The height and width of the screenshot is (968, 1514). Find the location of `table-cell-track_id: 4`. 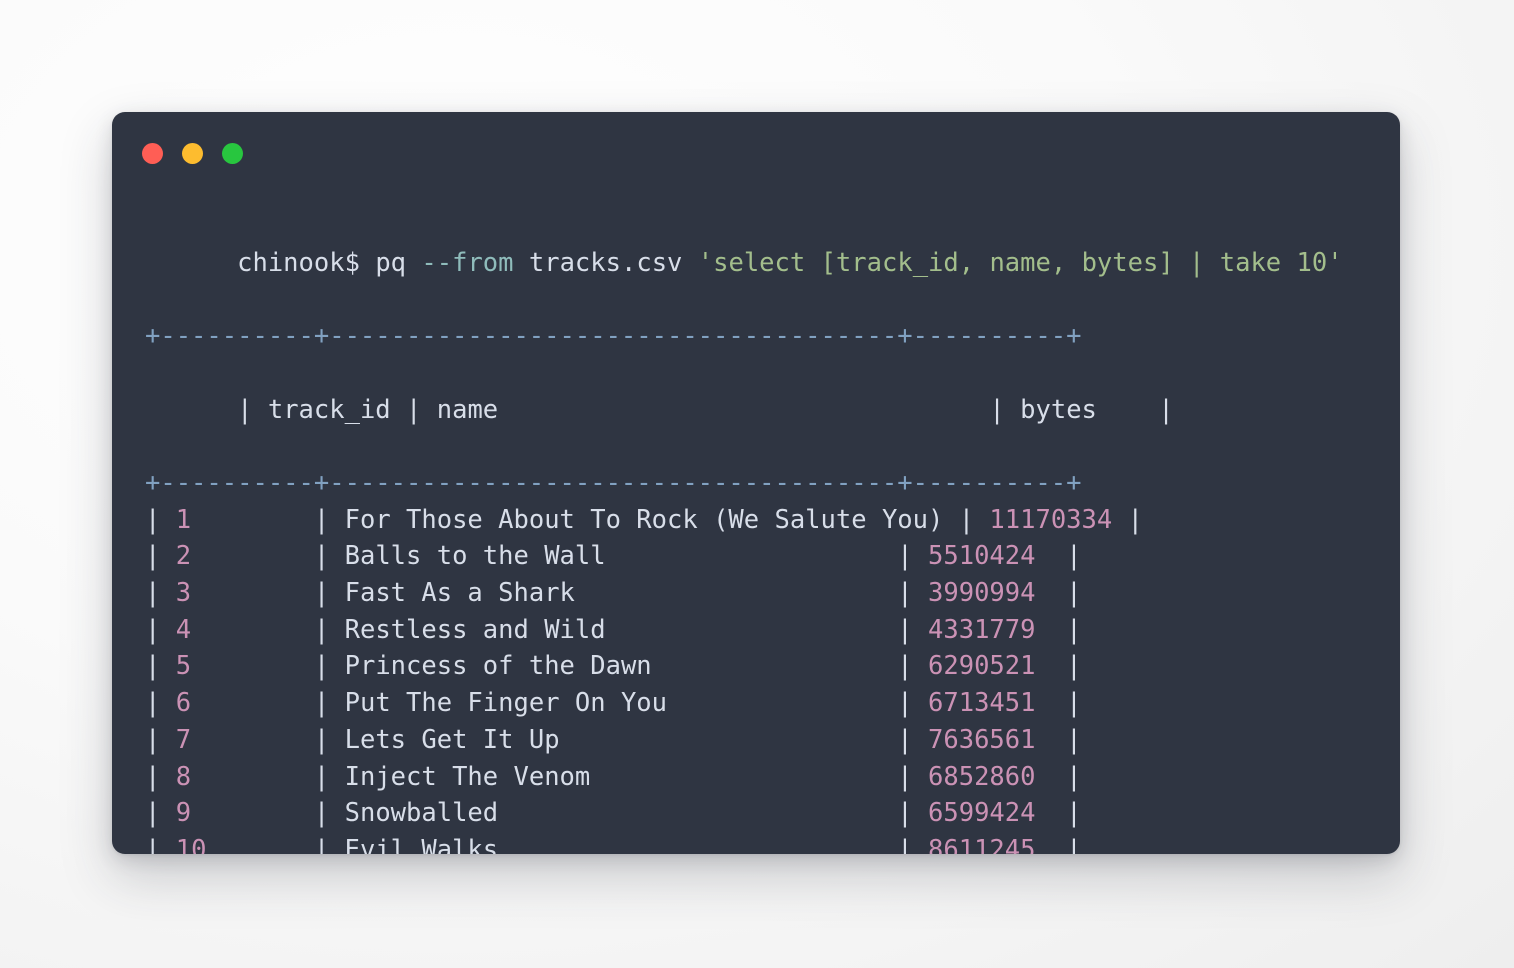

table-cell-track_id: 4 is located at coordinates (237, 629).